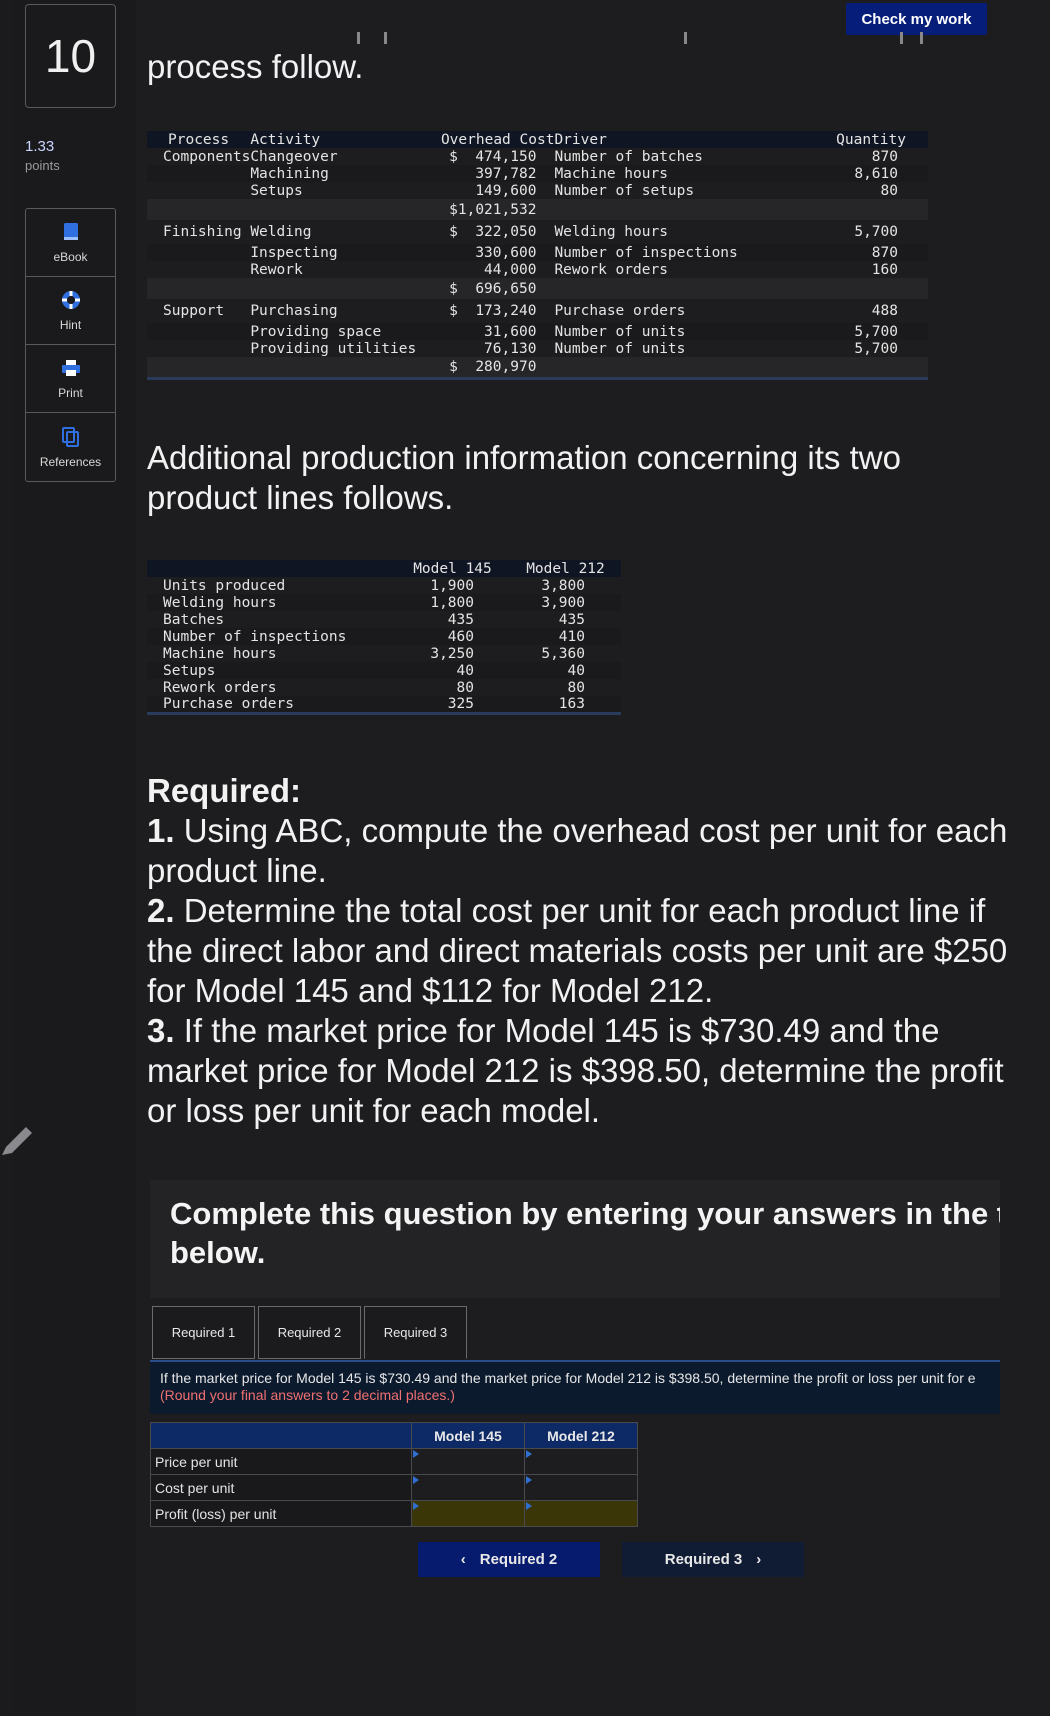  I want to click on prev-required-button: ‹ Required 2, so click(509, 1559).